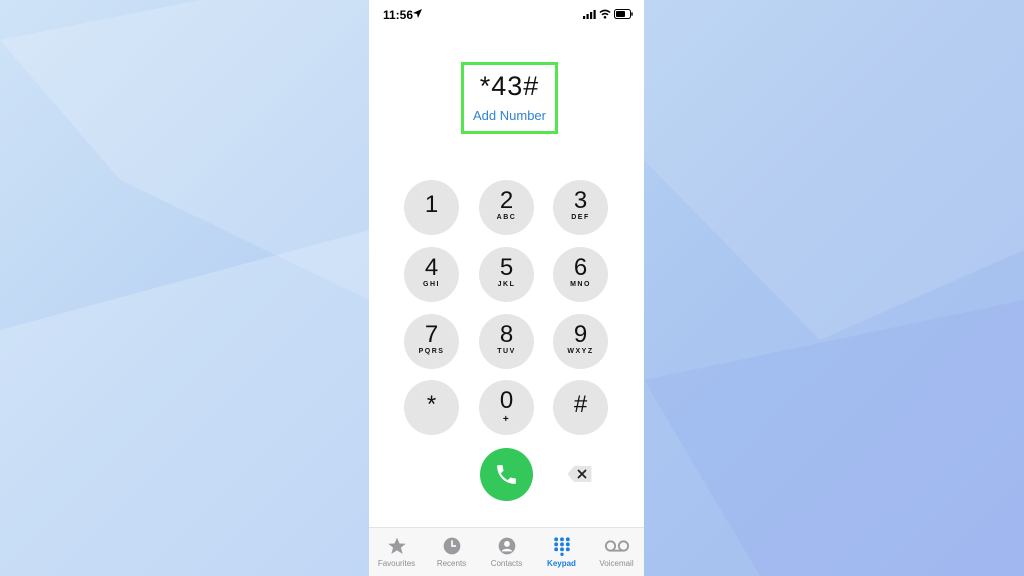  I want to click on key-0: 0 +, so click(506, 407).